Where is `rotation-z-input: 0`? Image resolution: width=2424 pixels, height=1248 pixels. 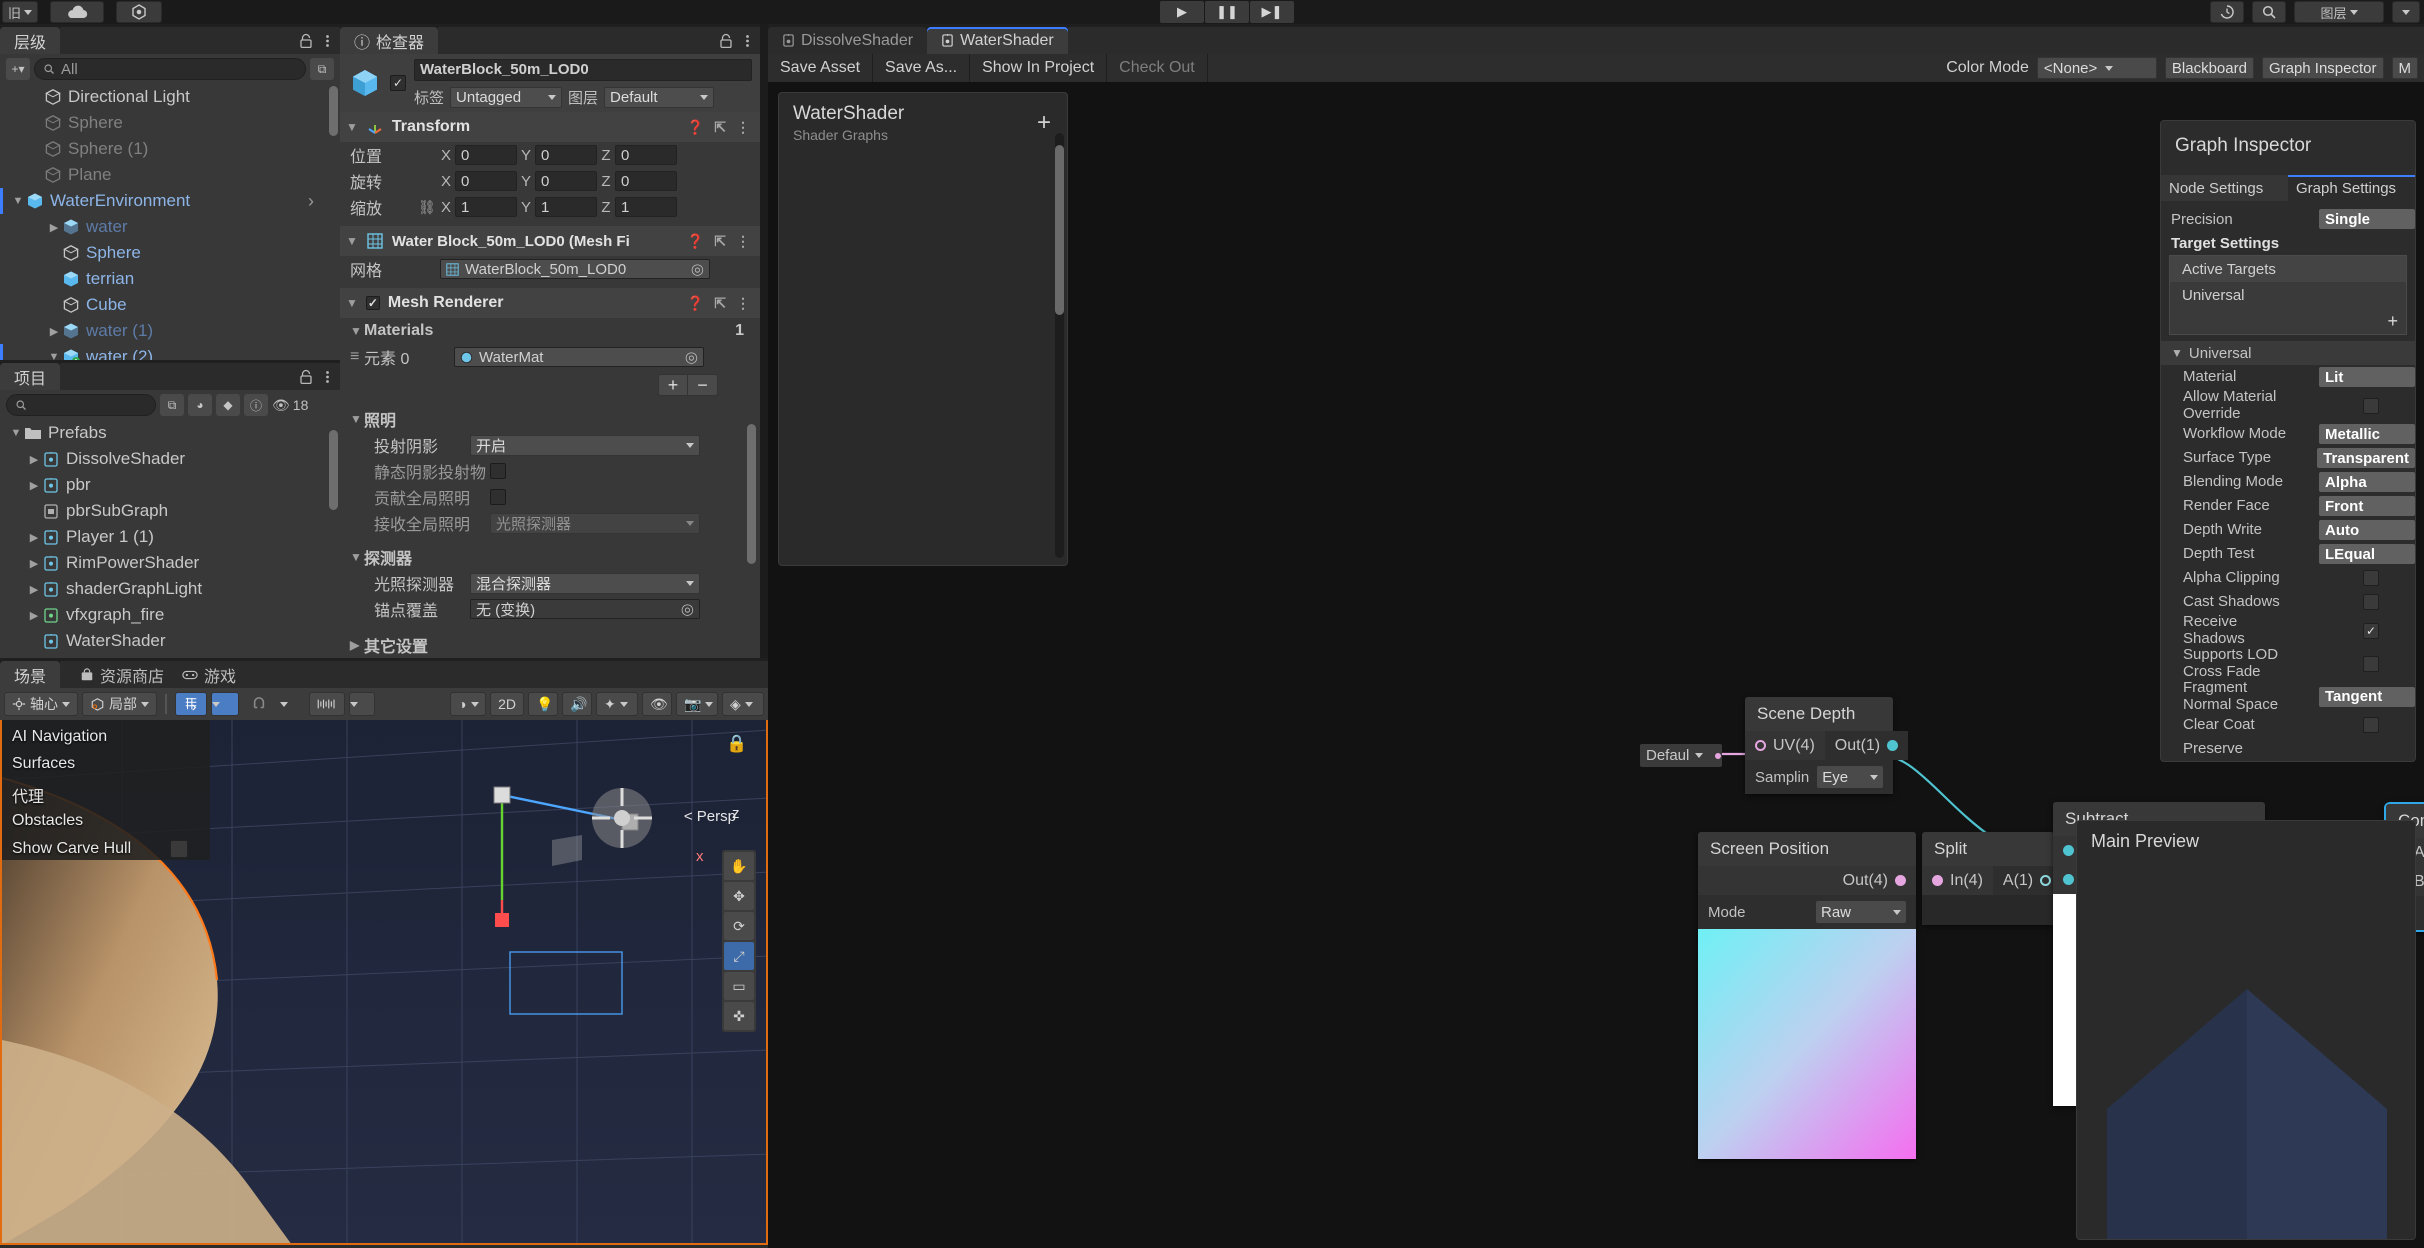
rotation-z-input: 0 is located at coordinates (646, 181).